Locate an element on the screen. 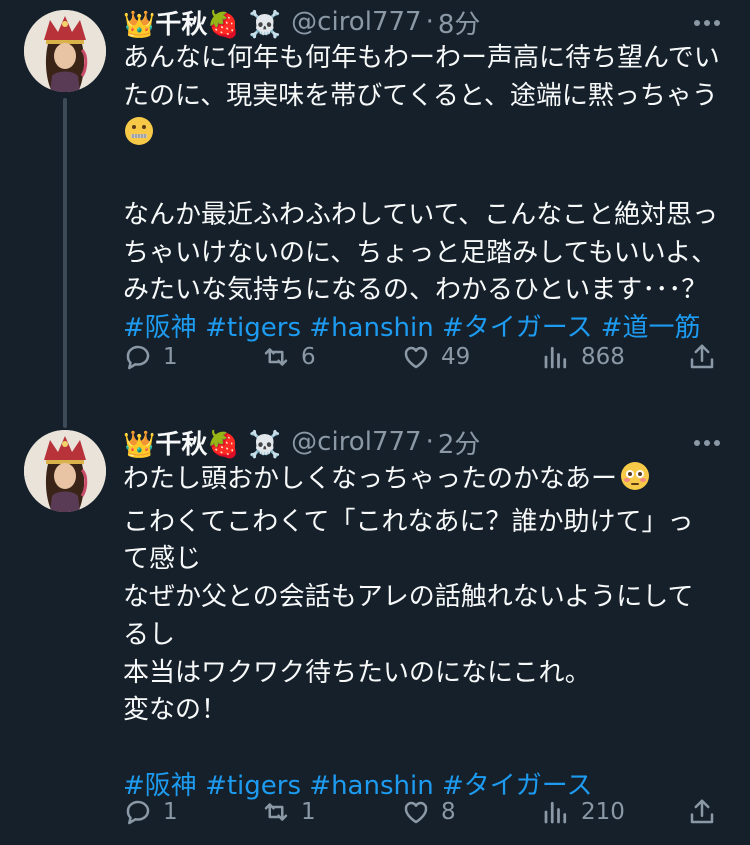 The image size is (750, 845). hashtag-link: #道一筋 is located at coordinates (651, 328).